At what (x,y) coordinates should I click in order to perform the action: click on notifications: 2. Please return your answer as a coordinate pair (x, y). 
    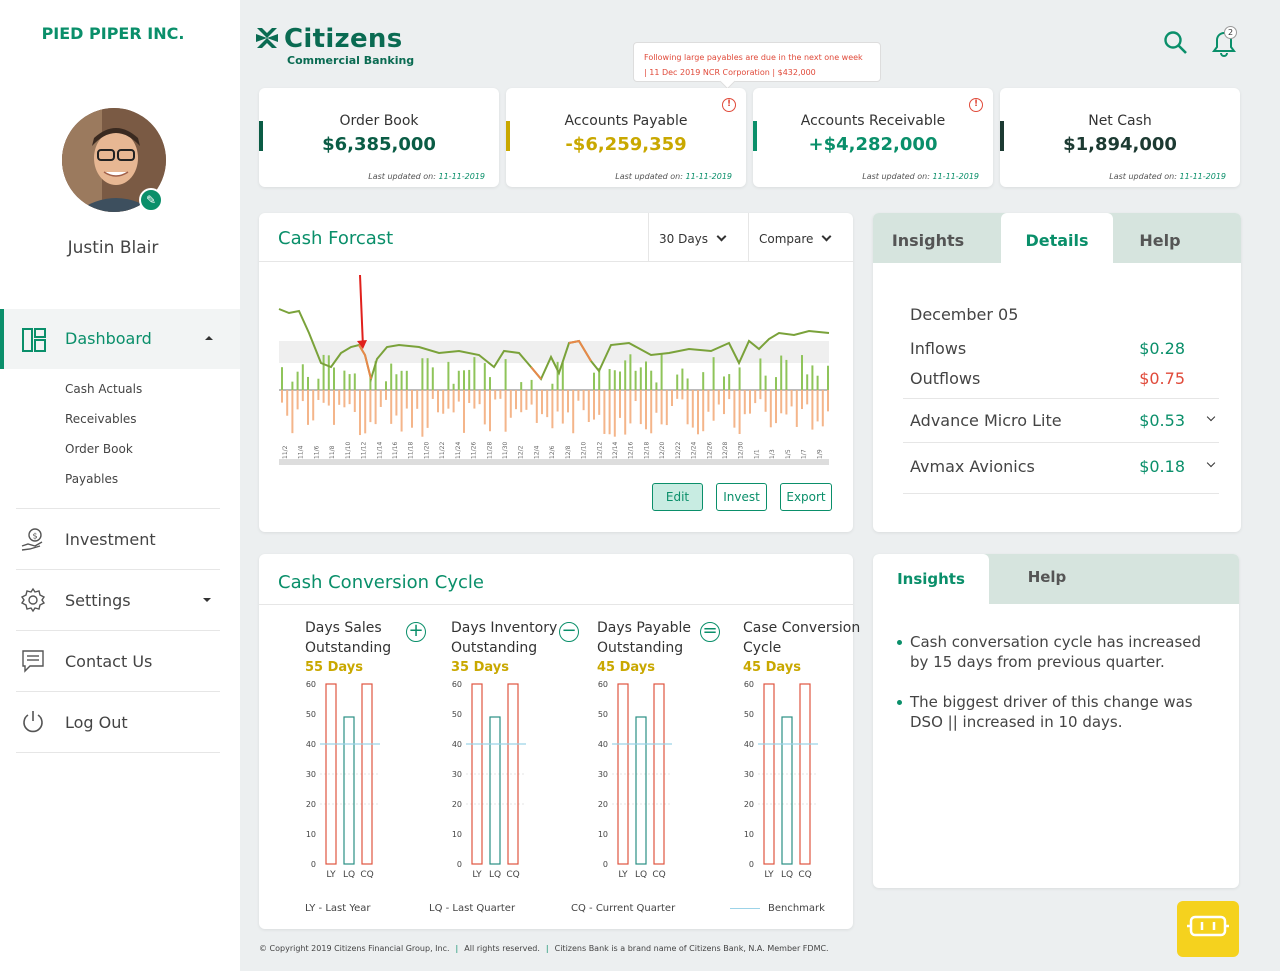
    Looking at the image, I should click on (1225, 42).